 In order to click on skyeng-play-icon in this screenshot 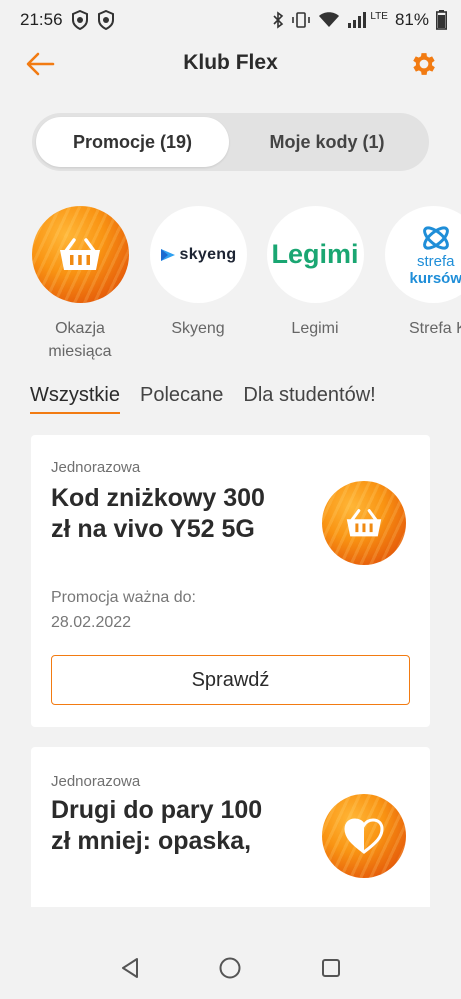, I will do `click(167, 254)`.